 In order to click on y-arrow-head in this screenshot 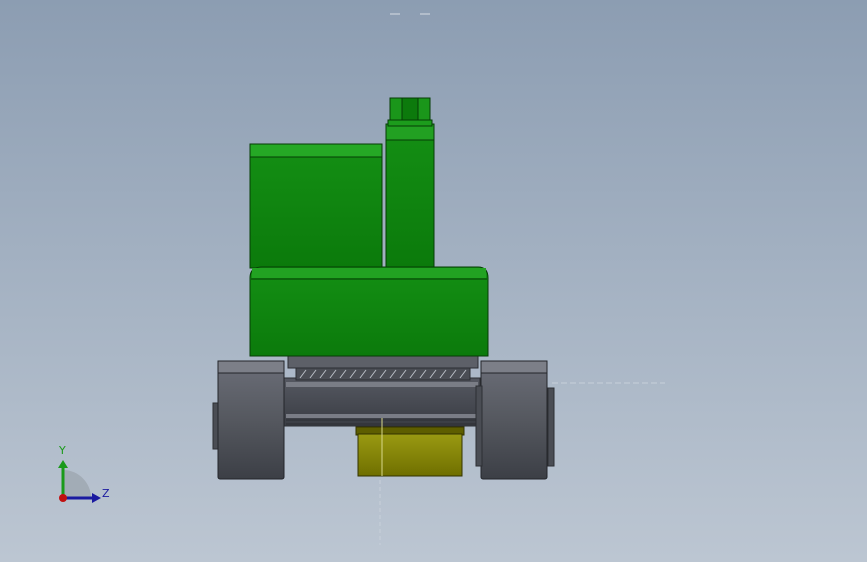, I will do `click(63, 464)`.